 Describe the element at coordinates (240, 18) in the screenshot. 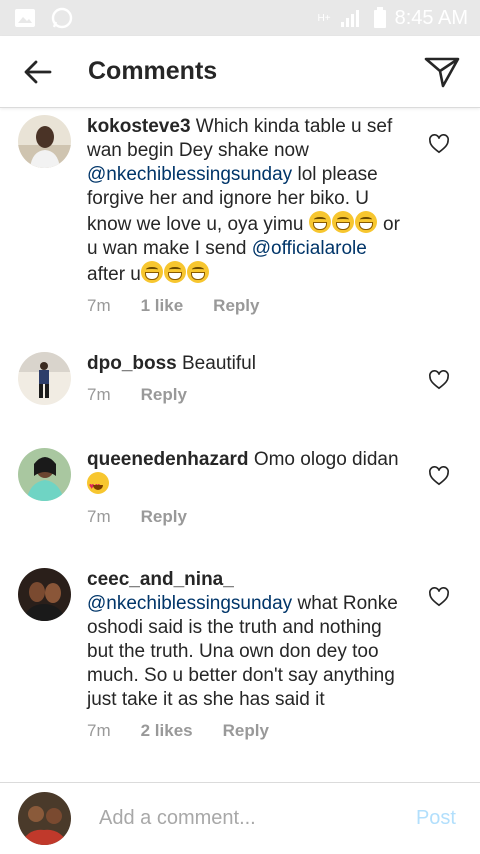

I see `status-bar: H+ 8:45 AM` at that location.